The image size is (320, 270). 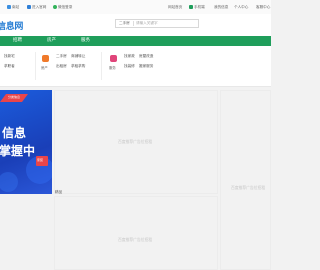 What do you see at coordinates (9, 56) in the screenshot?
I see `category-link: 找新宅` at bounding box center [9, 56].